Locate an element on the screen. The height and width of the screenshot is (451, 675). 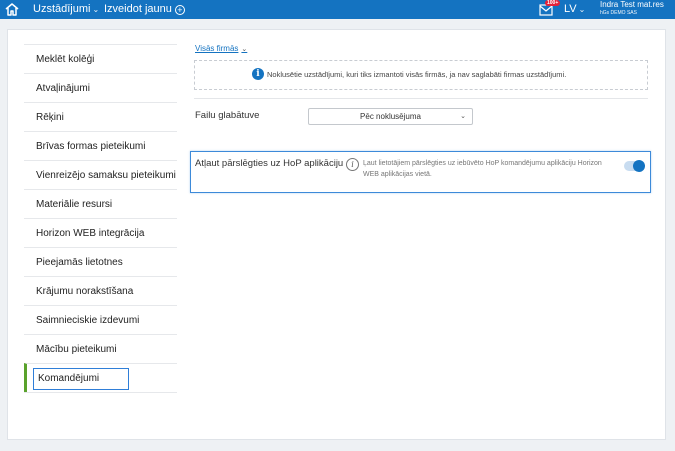
toggle-knob is located at coordinates (639, 166).